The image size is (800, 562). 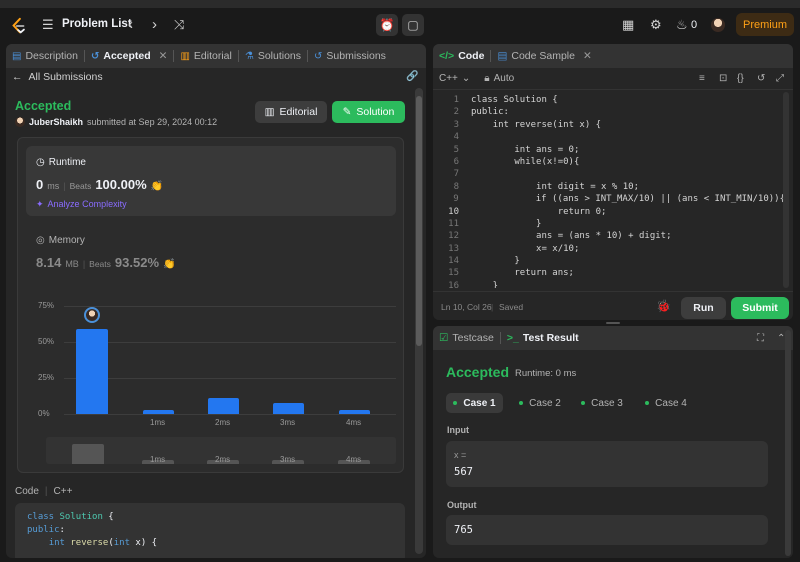 What do you see at coordinates (462, 505) in the screenshot?
I see `output-label: Output` at bounding box center [462, 505].